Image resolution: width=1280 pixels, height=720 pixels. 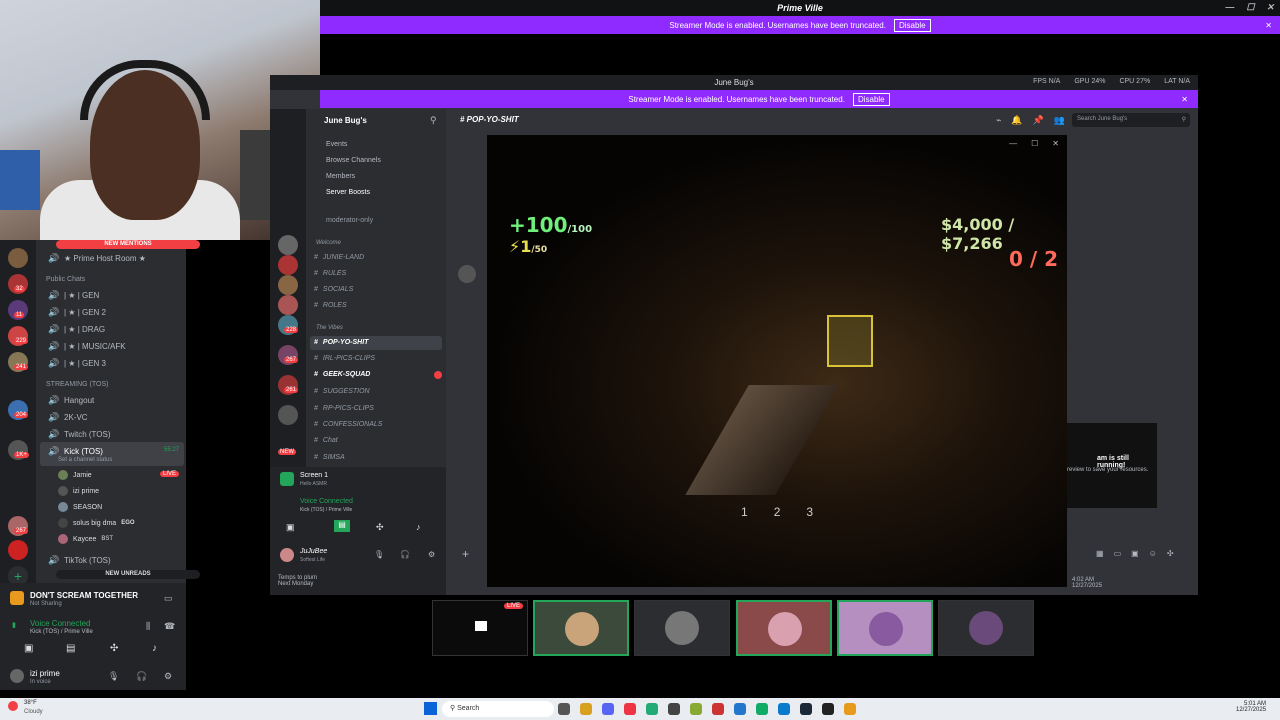 What do you see at coordinates (1251, 707) in the screenshot?
I see `clock: 5:01 AM 12/27/2025` at bounding box center [1251, 707].